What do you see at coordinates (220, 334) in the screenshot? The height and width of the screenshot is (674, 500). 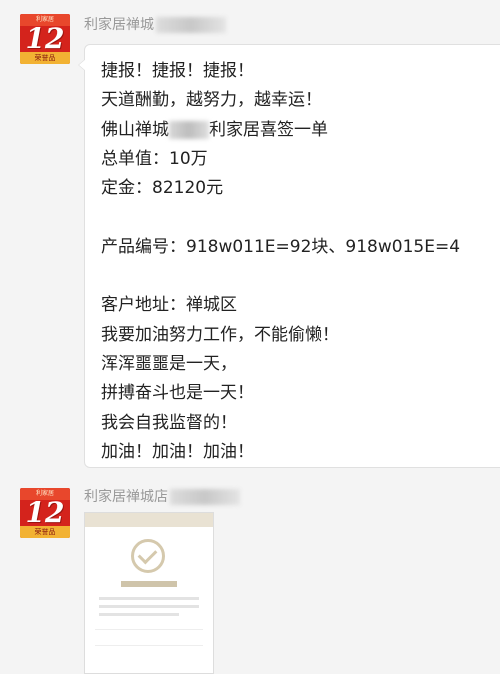 I see `message-line: 我要加油努力工作，不能偷懒！` at bounding box center [220, 334].